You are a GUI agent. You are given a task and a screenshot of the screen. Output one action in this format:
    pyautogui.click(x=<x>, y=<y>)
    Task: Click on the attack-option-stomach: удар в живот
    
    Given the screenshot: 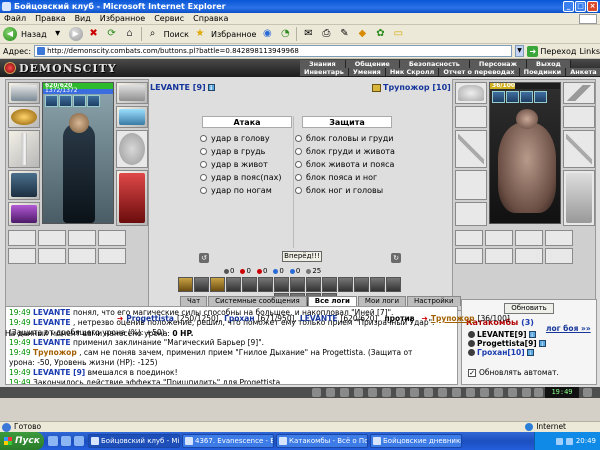 What is the action you would take?
    pyautogui.click(x=241, y=164)
    